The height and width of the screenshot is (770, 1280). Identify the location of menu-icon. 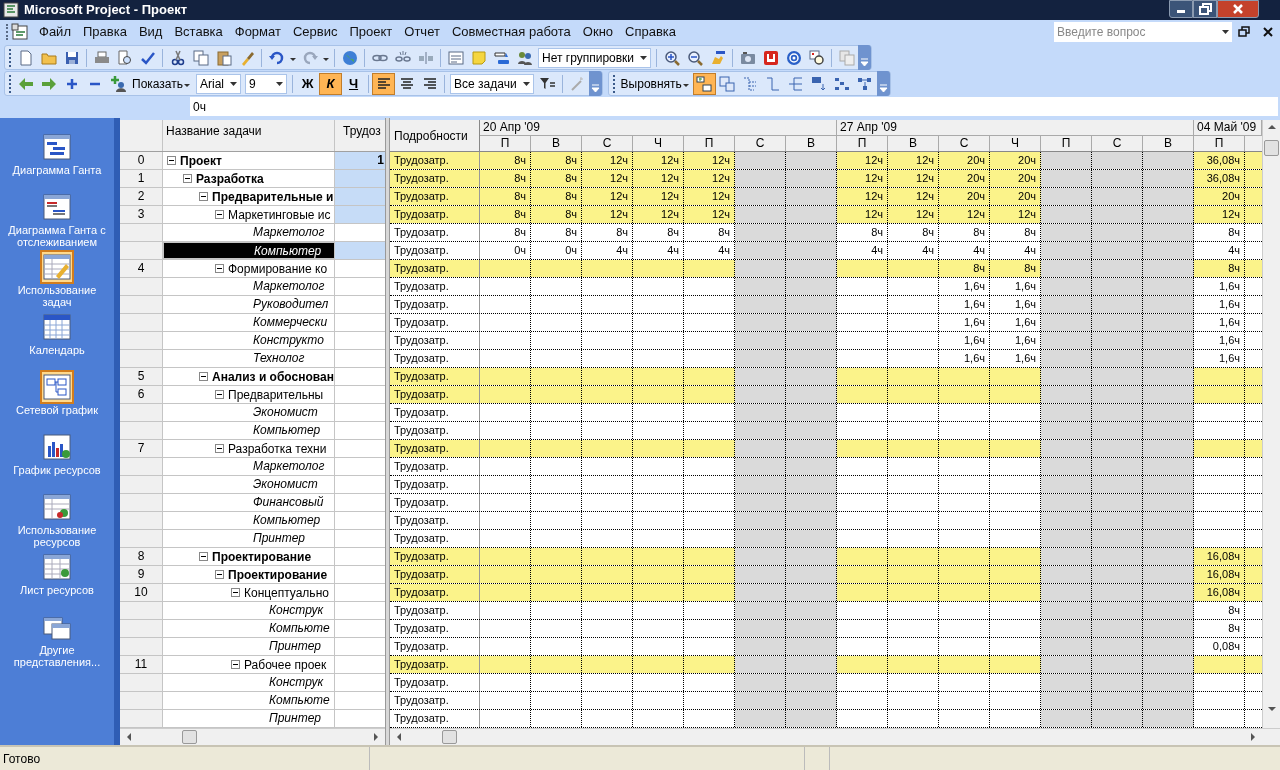
(20, 32).